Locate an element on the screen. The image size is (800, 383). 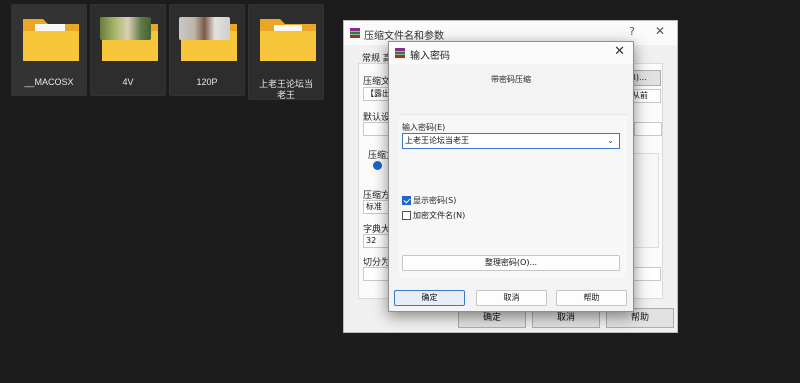
desktop-icon-macosx: __MACOSX is located at coordinates (49, 50).